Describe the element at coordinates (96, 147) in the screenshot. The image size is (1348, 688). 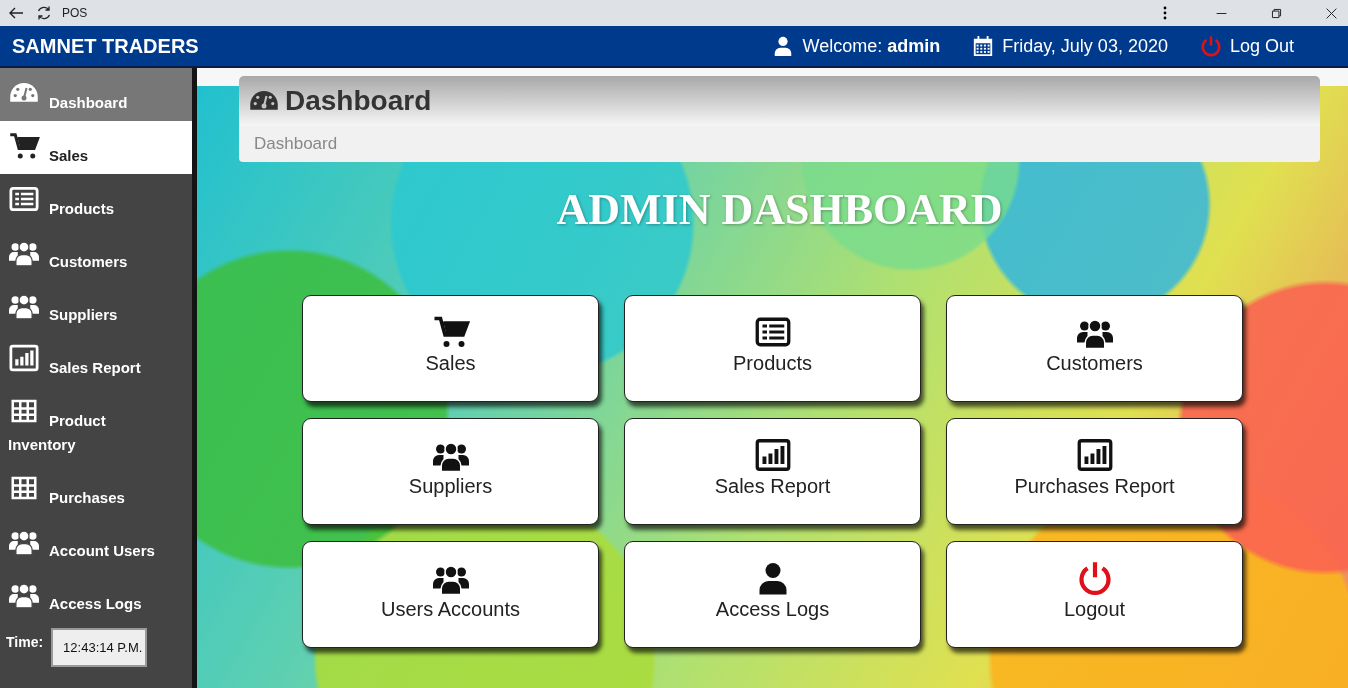
I see `sidebar-item: Sales` at that location.